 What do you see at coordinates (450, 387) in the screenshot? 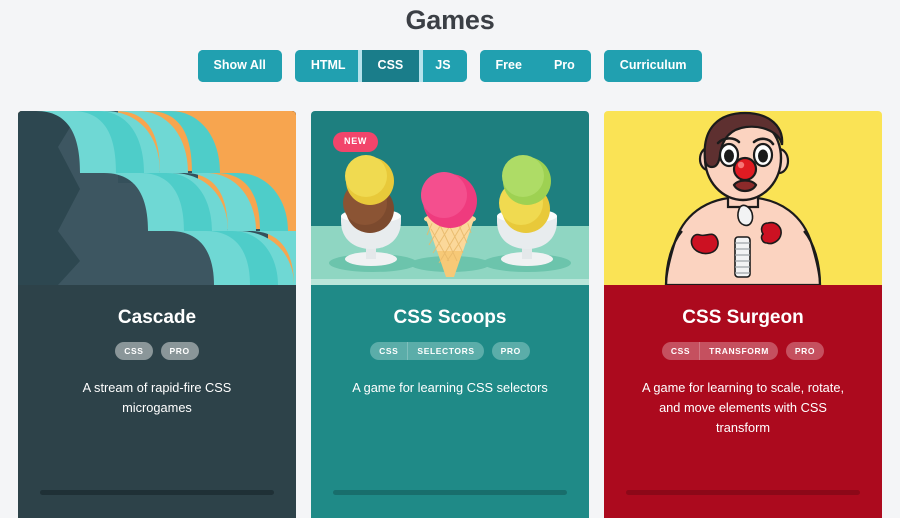
I see `card-description: A game for learning CSS selectors` at bounding box center [450, 387].